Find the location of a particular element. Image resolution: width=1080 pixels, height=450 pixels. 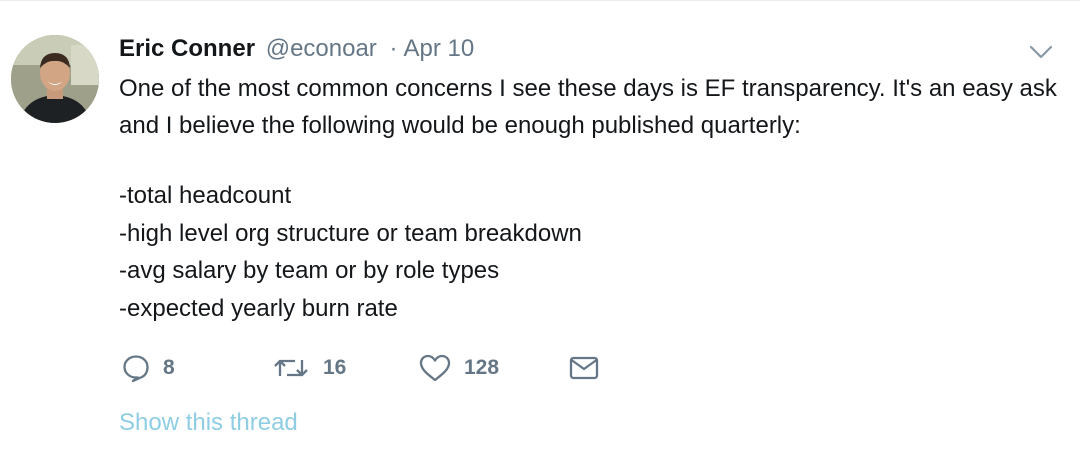

retweet-icon is located at coordinates (291, 368).